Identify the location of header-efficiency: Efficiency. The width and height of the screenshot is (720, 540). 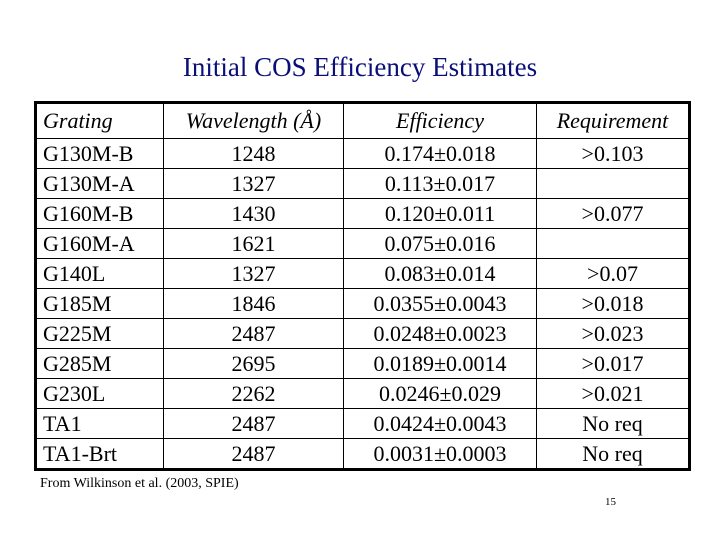
(440, 120).